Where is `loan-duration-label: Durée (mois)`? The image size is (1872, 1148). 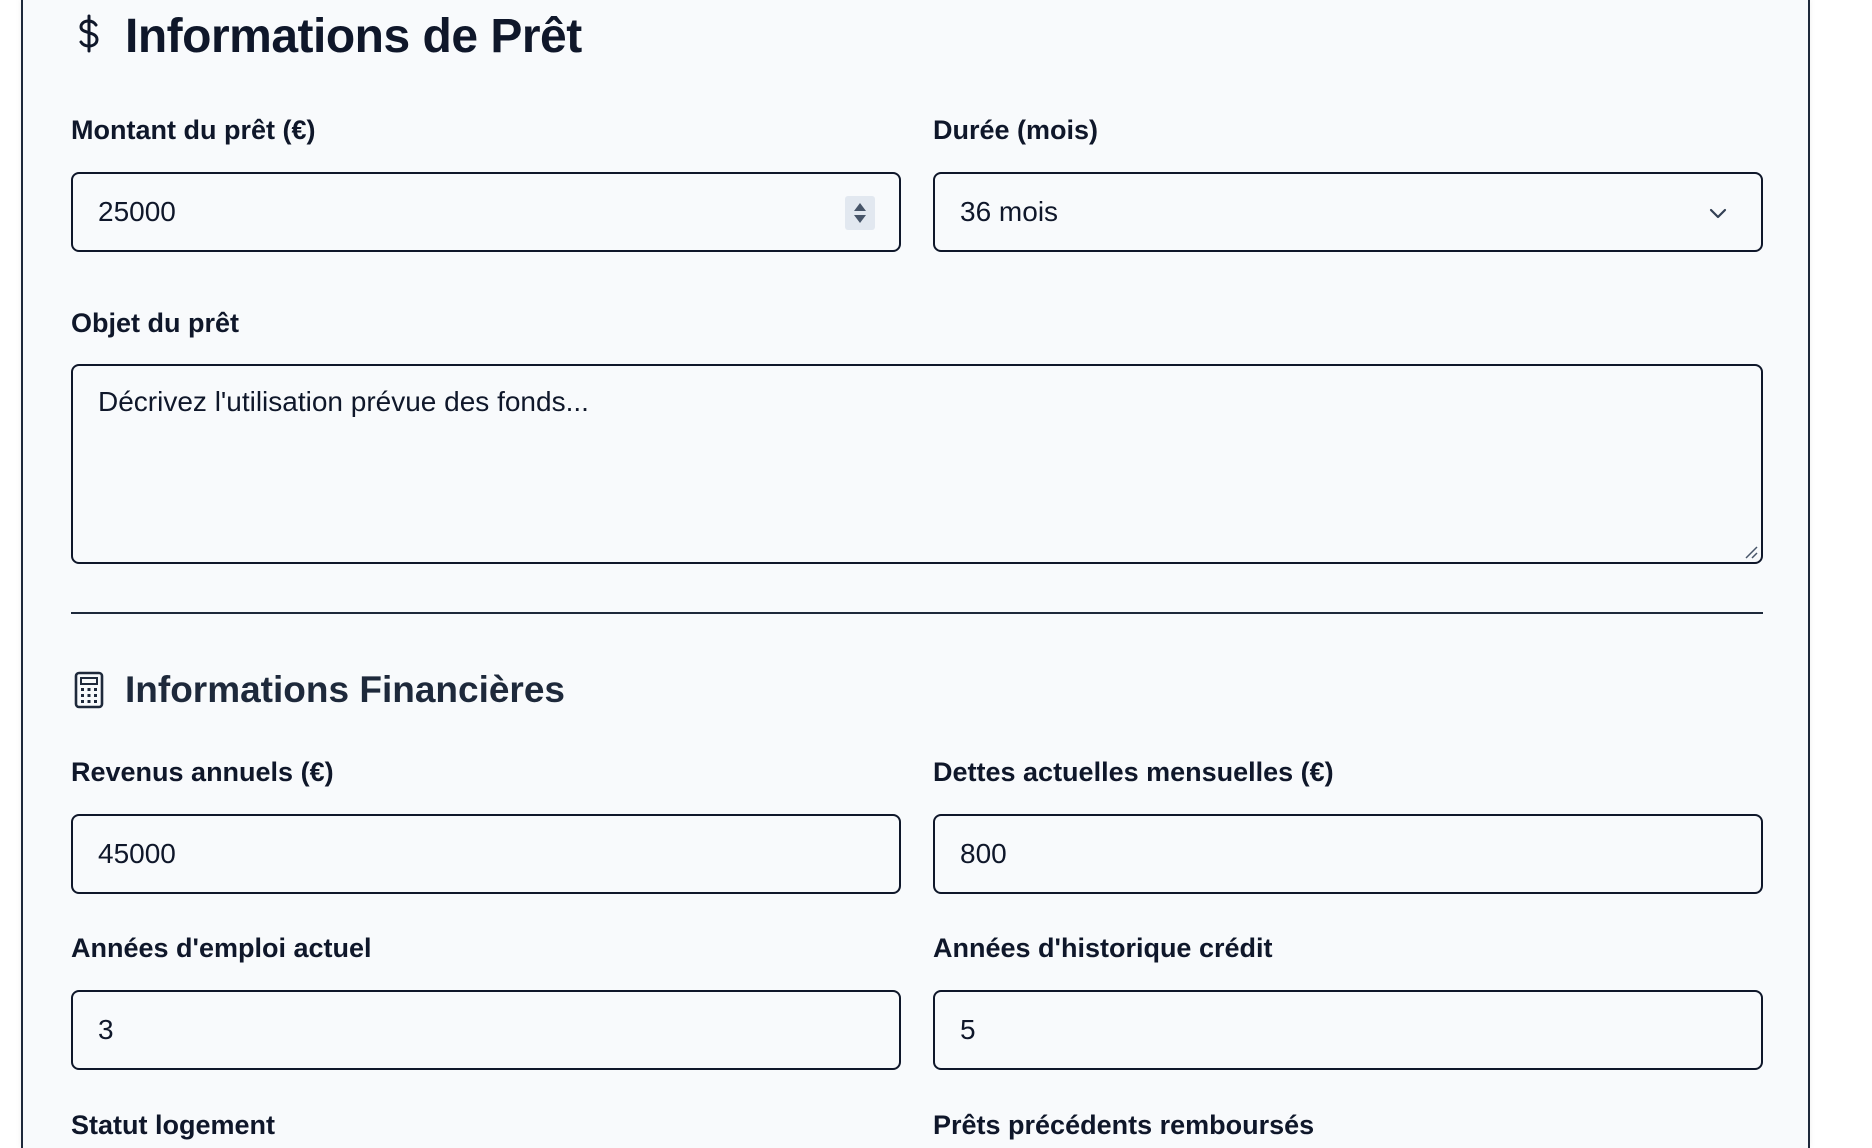 loan-duration-label: Durée (mois) is located at coordinates (1016, 130).